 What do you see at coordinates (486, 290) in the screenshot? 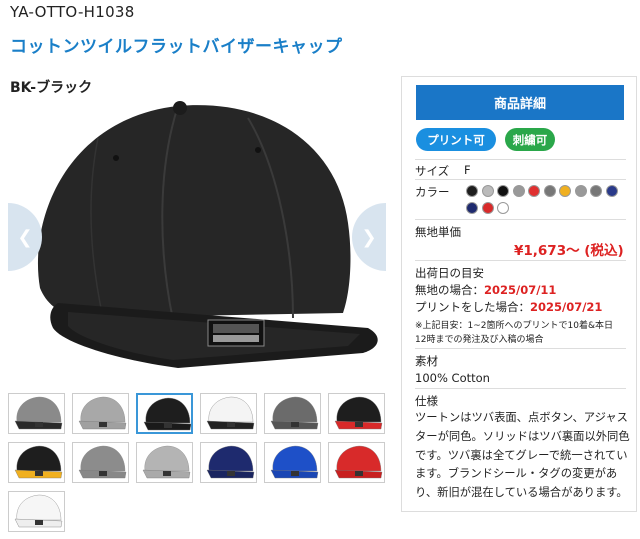
I see `shipping-plain: 無地の場合：2025/07/11` at bounding box center [486, 290].